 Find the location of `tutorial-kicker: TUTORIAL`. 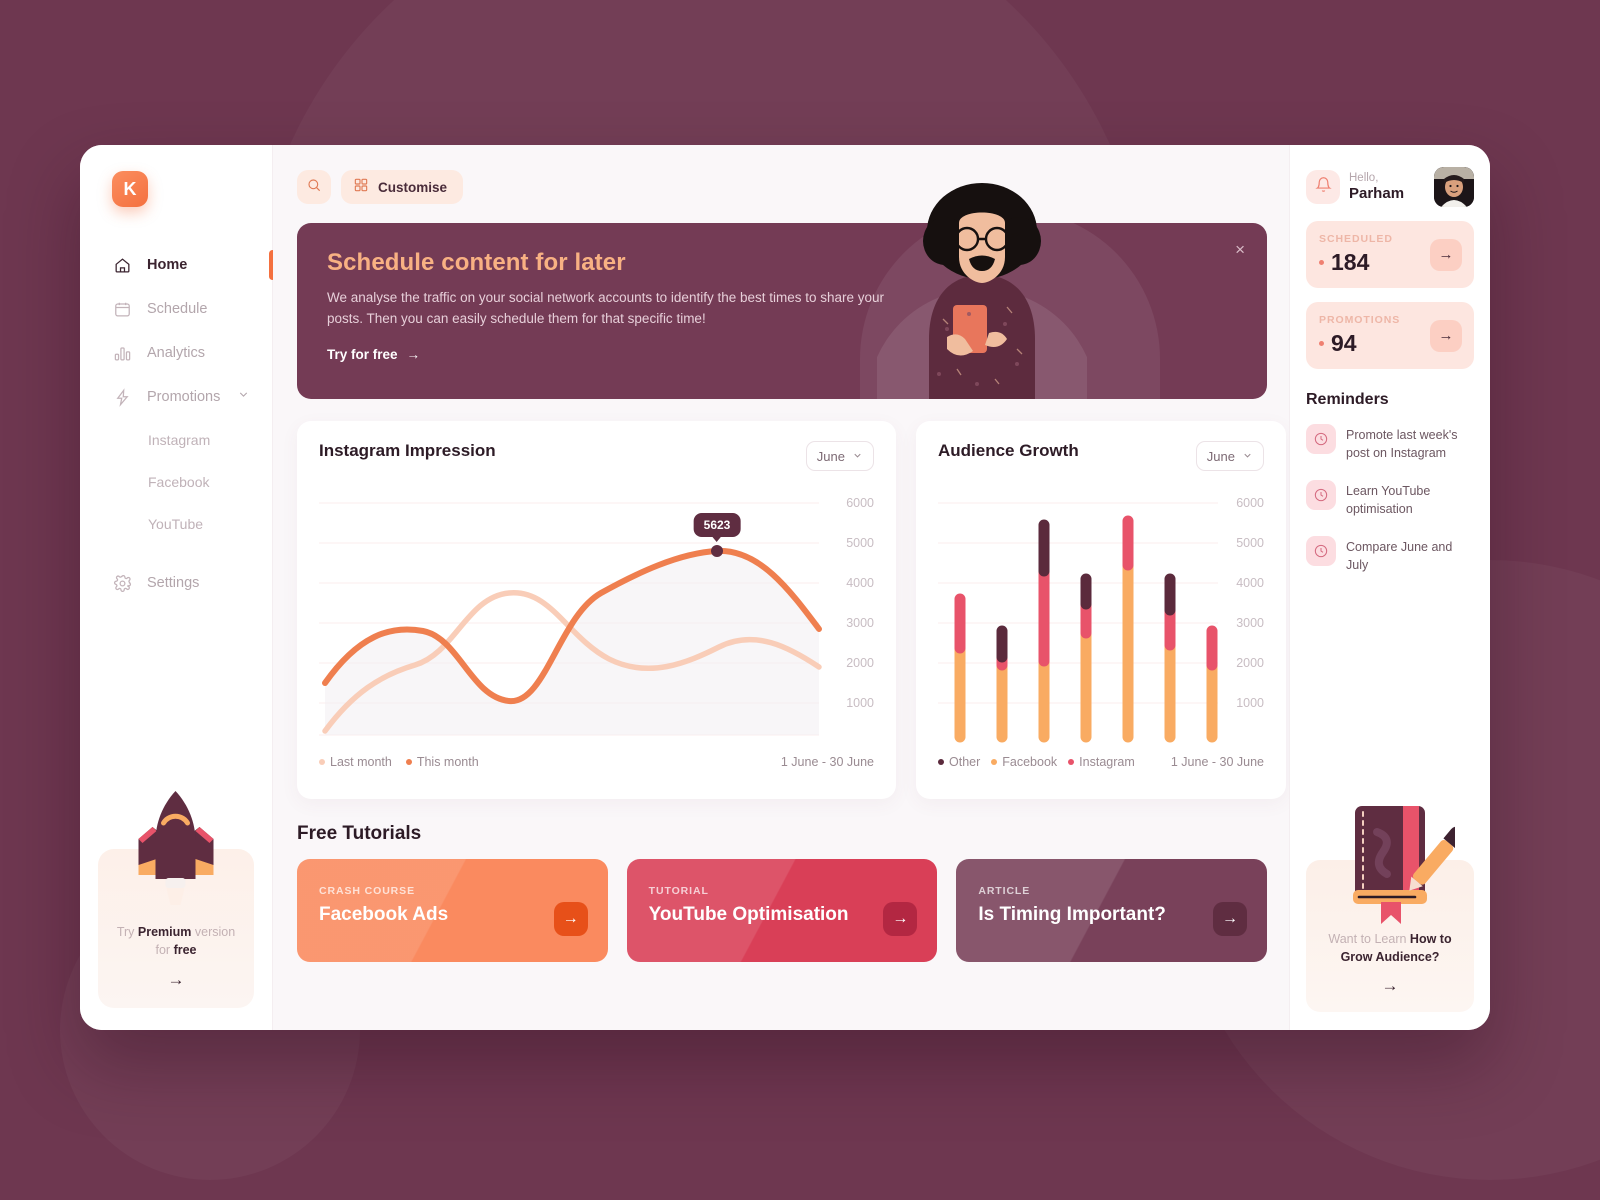

tutorial-kicker: TUTORIAL is located at coordinates (678, 891).